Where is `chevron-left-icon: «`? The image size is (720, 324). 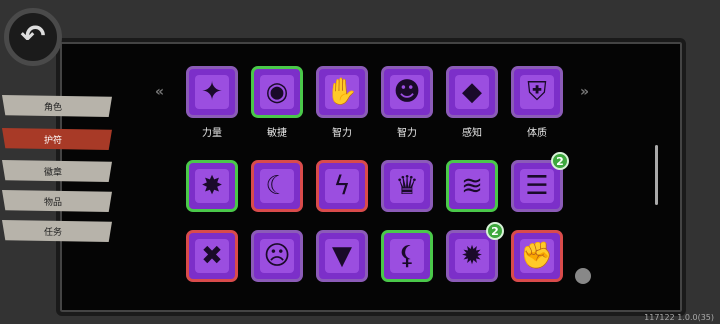
chevron-left-icon: « is located at coordinates (160, 92).